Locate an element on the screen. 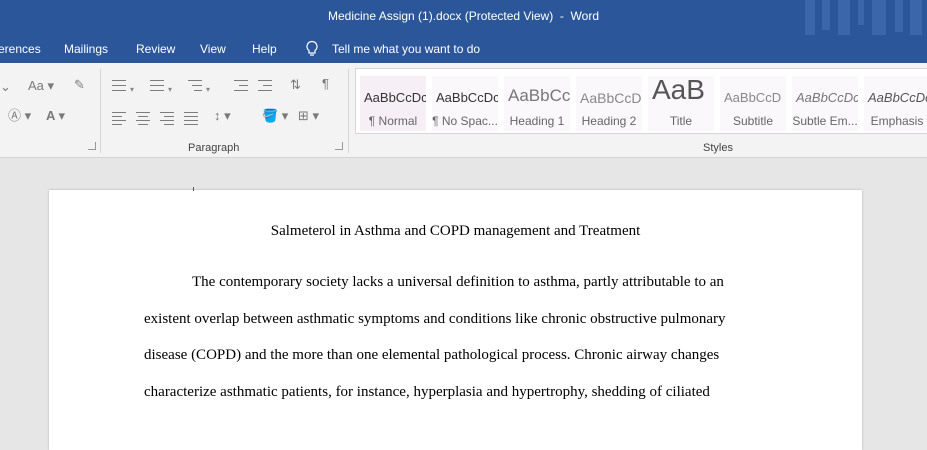 This screenshot has height=450, width=927. shading-icon: 🪣 ▾ is located at coordinates (275, 116).